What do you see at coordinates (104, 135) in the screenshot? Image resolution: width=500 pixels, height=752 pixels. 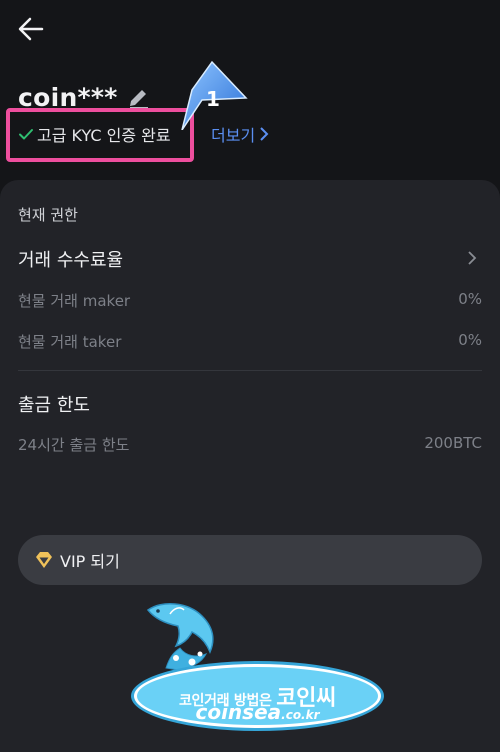 I see `kyc-status-label: 고급 KYC 인증 완료` at bounding box center [104, 135].